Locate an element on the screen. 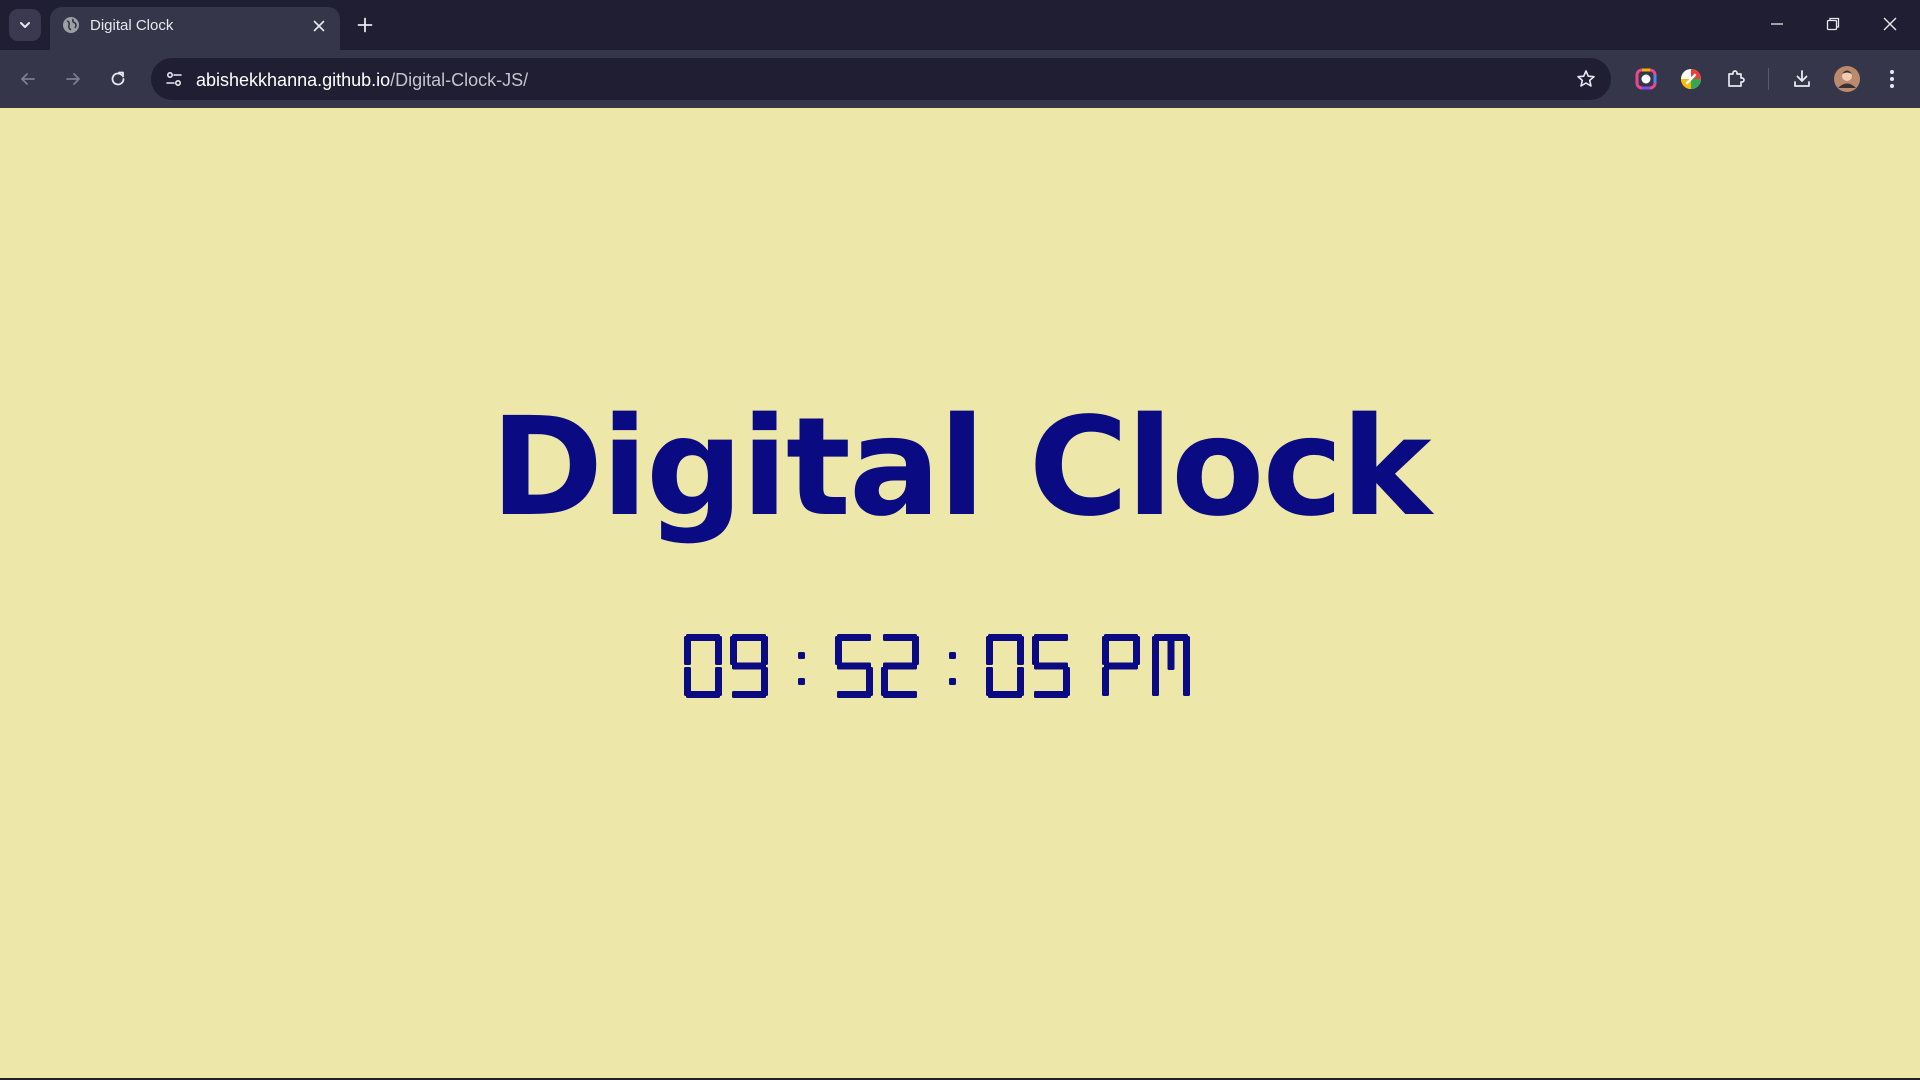 This screenshot has height=1080, width=1920. restore-button is located at coordinates (1833, 24).